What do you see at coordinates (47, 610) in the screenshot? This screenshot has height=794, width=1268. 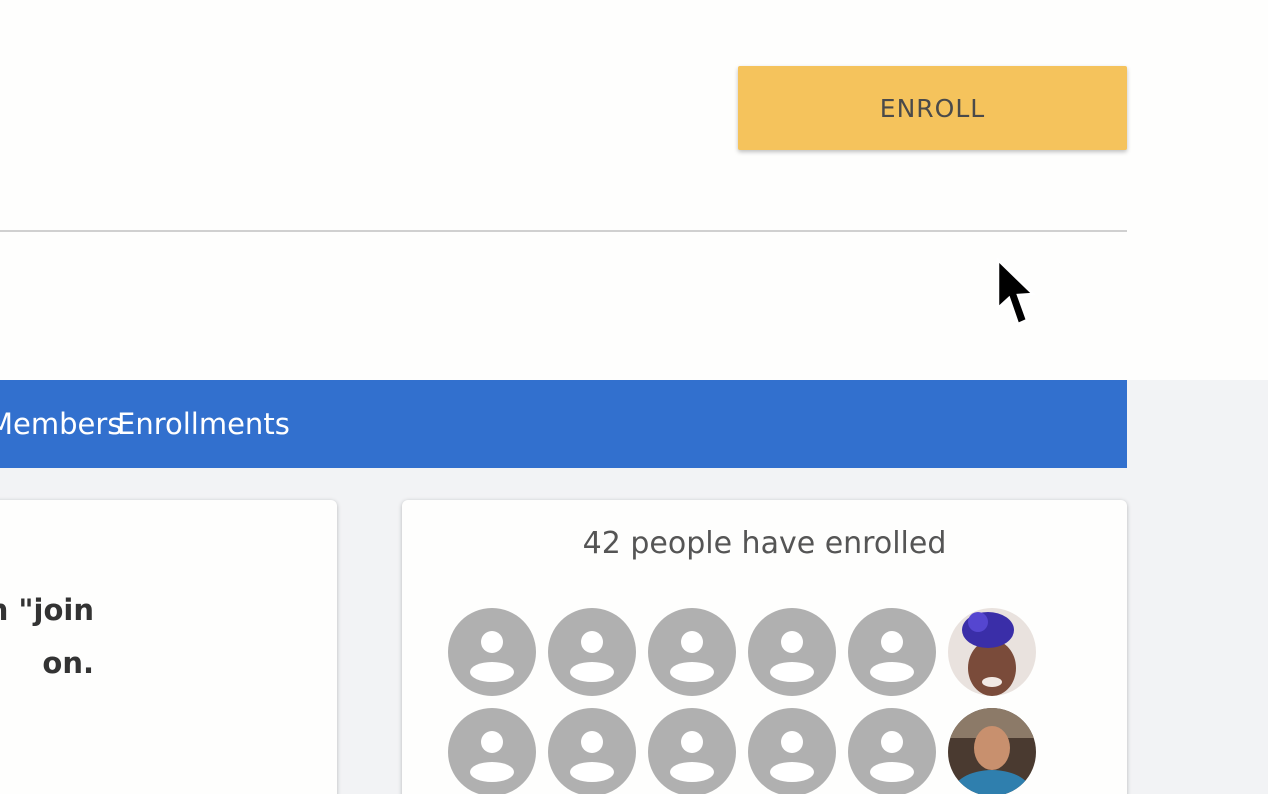 I see `description-line-1: n "join` at bounding box center [47, 610].